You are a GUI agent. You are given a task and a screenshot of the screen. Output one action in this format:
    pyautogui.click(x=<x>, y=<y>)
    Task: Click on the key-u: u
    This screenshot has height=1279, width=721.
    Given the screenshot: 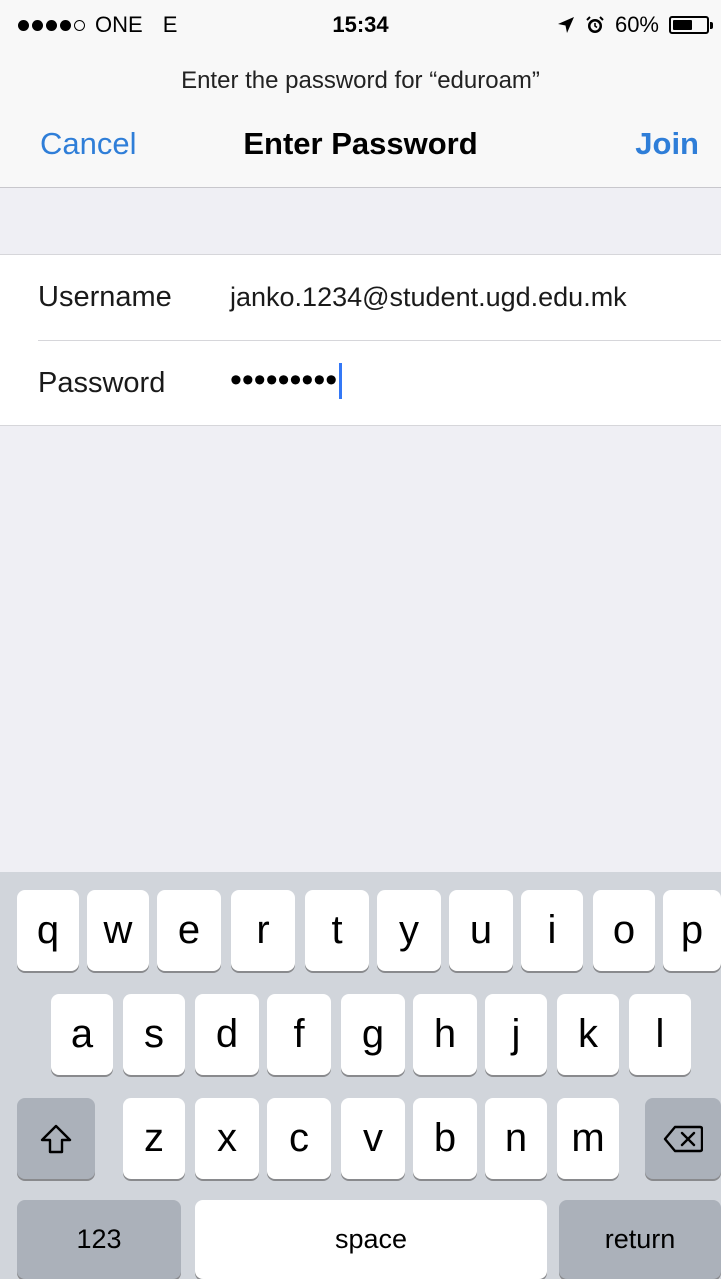 What is the action you would take?
    pyautogui.click(x=481, y=930)
    